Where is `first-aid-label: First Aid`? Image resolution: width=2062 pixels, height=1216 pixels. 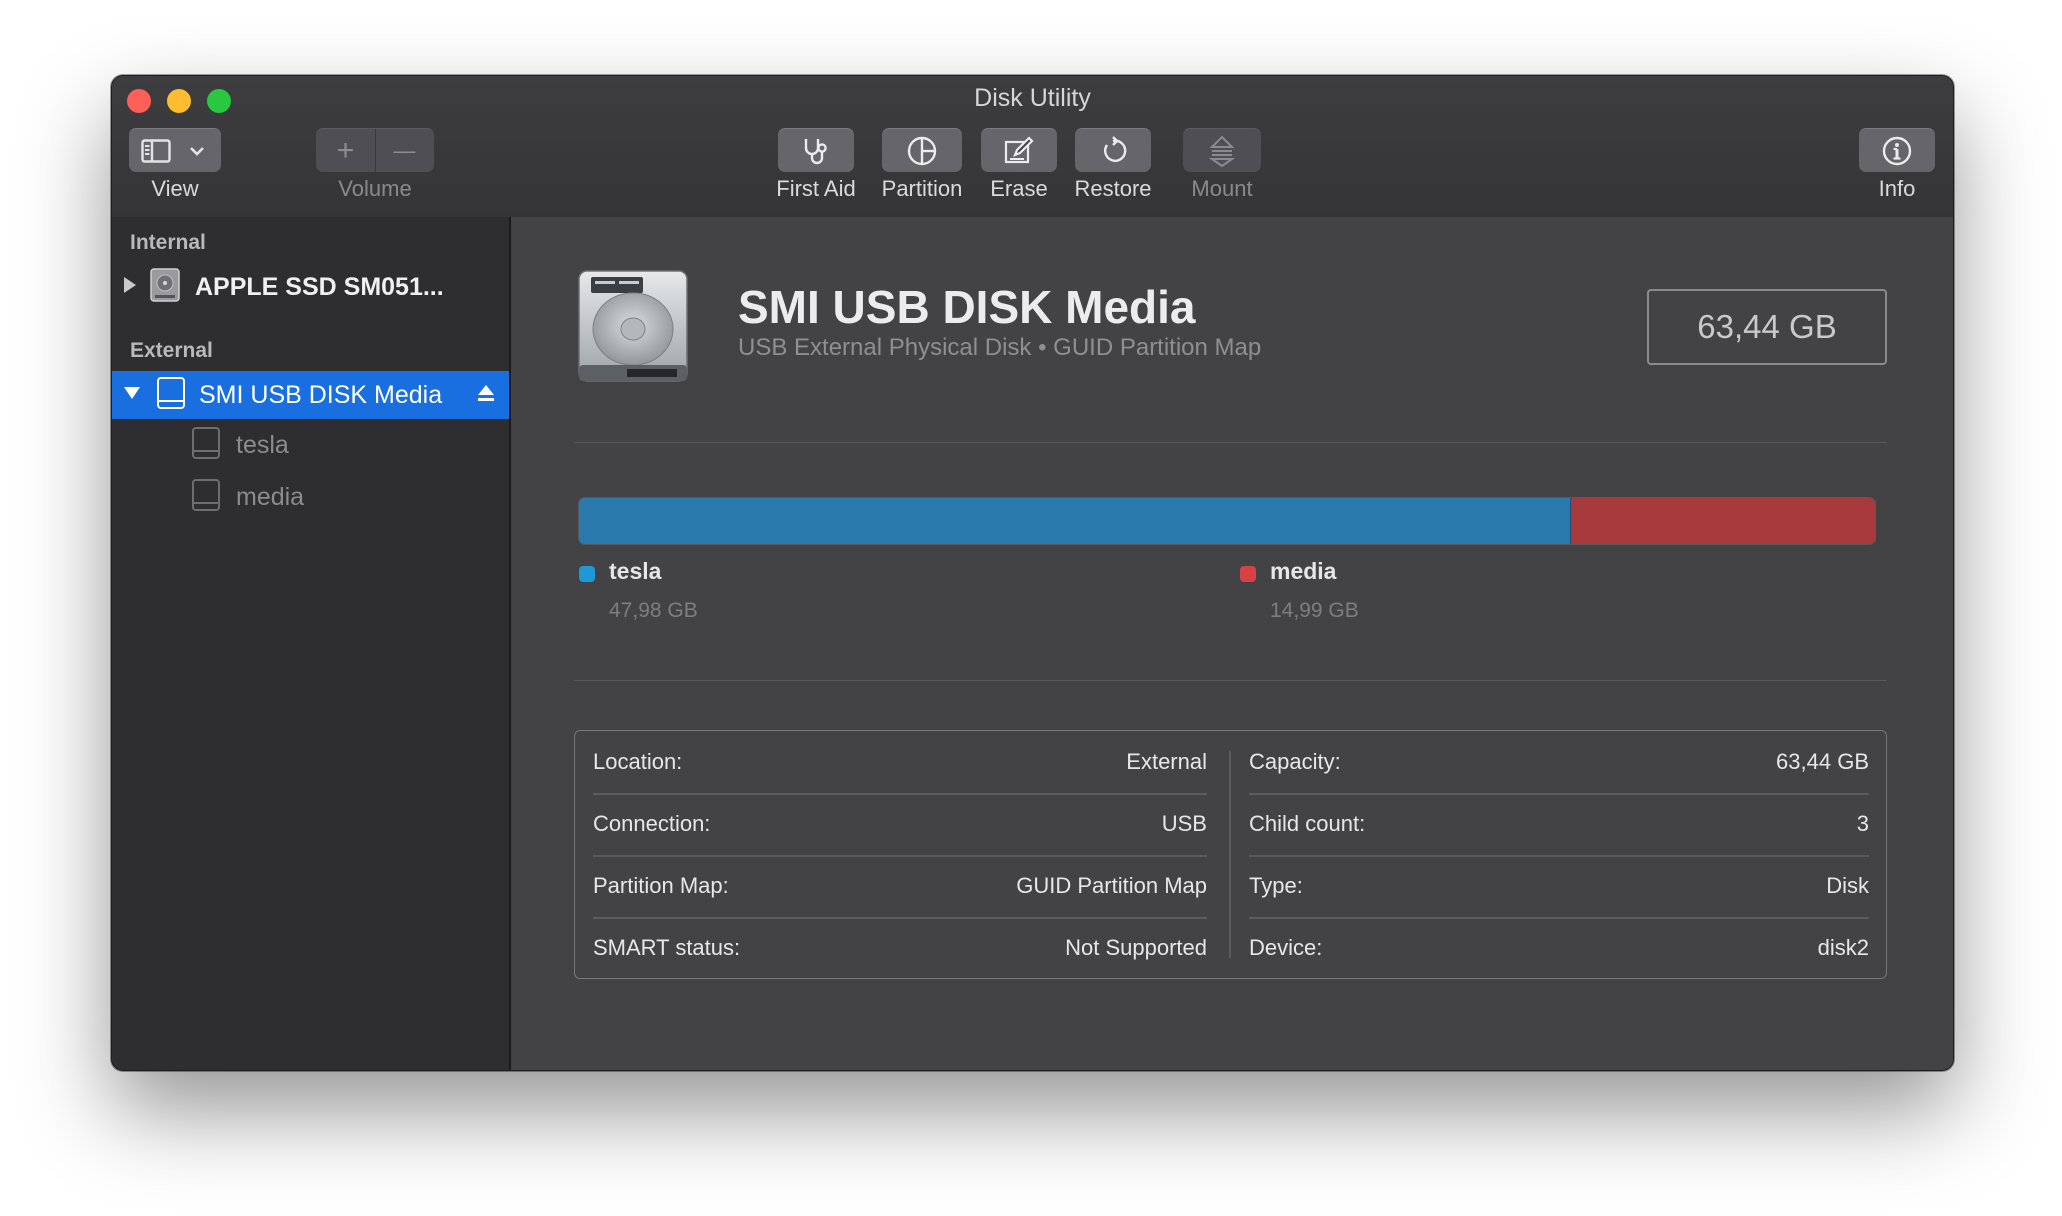 first-aid-label: First Aid is located at coordinates (816, 188).